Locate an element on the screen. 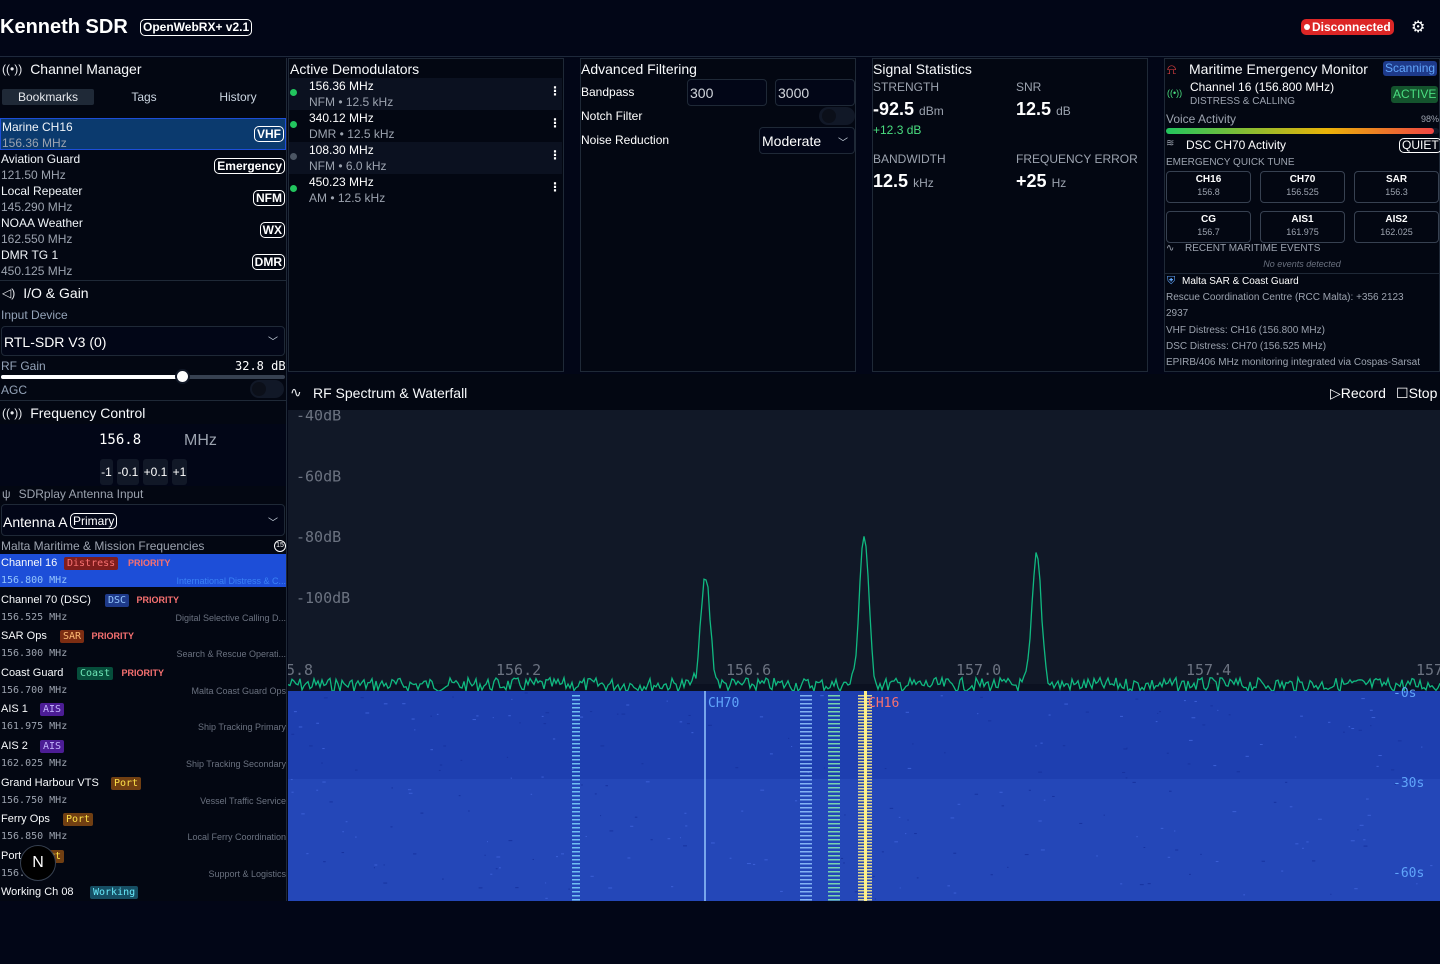 The height and width of the screenshot is (964, 1440). tab-history: History is located at coordinates (238, 97).